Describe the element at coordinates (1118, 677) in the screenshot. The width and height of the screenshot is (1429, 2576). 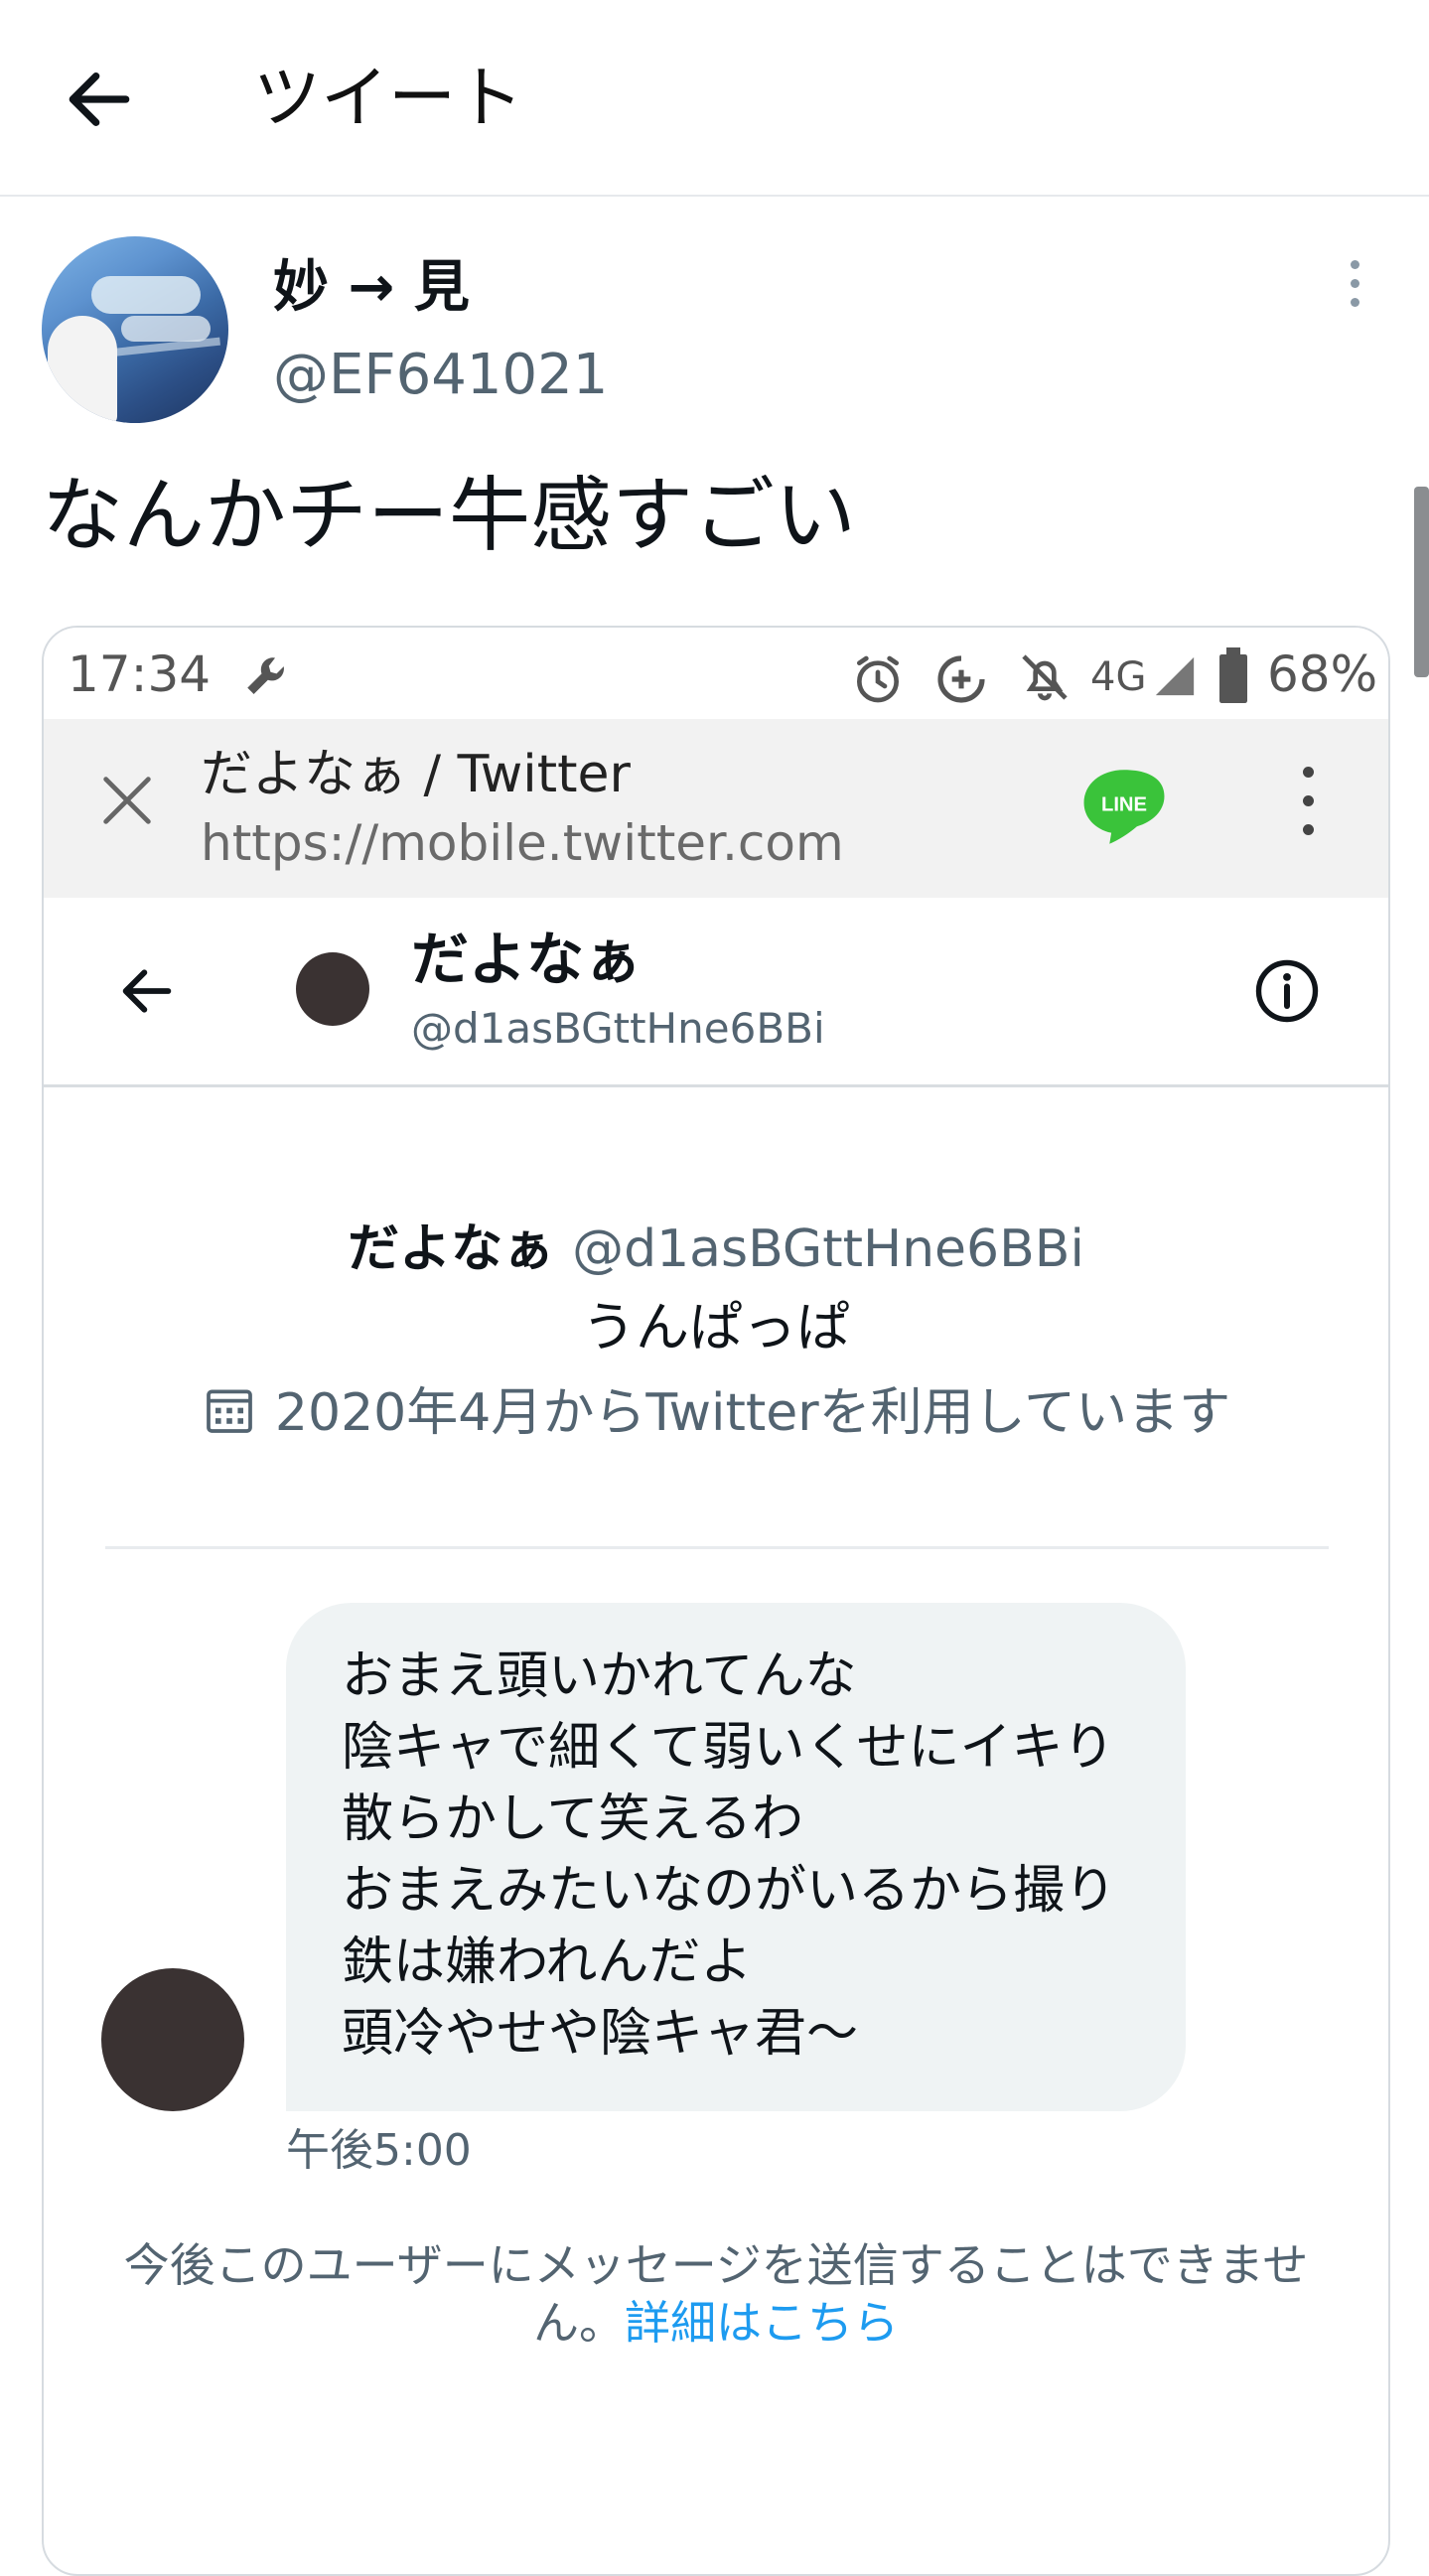
I see `network-type: 4G` at that location.